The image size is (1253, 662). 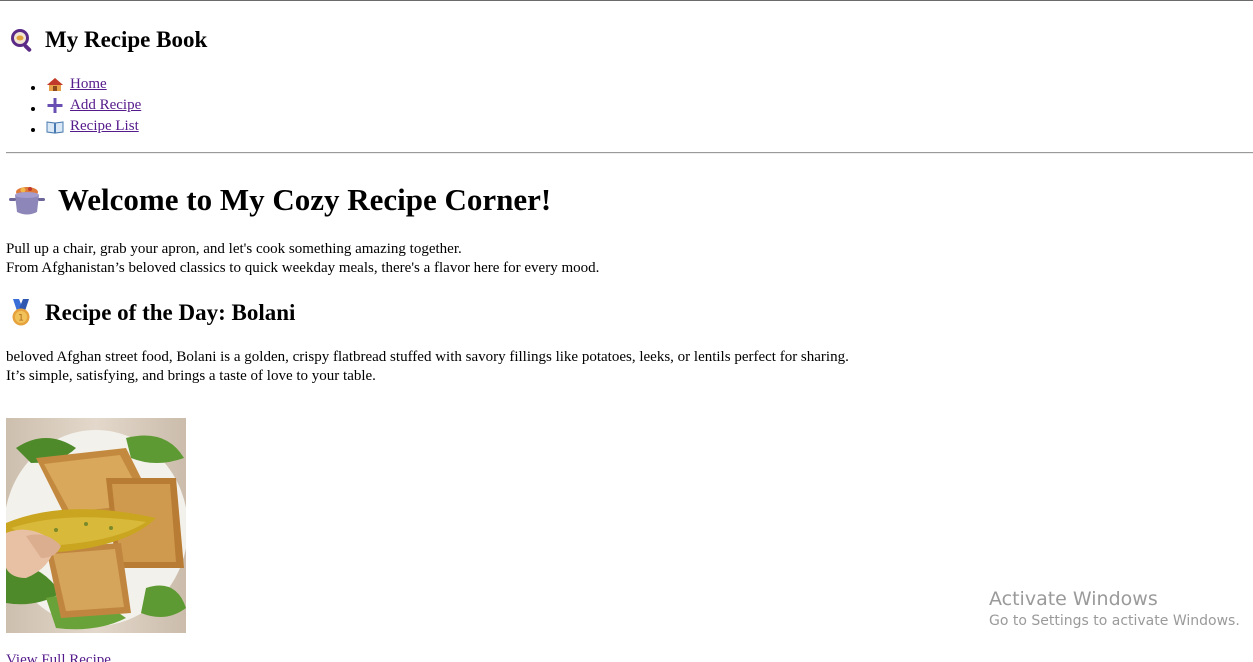 What do you see at coordinates (58, 657) in the screenshot?
I see `view-full-recipe-link: View Full Recipe` at bounding box center [58, 657].